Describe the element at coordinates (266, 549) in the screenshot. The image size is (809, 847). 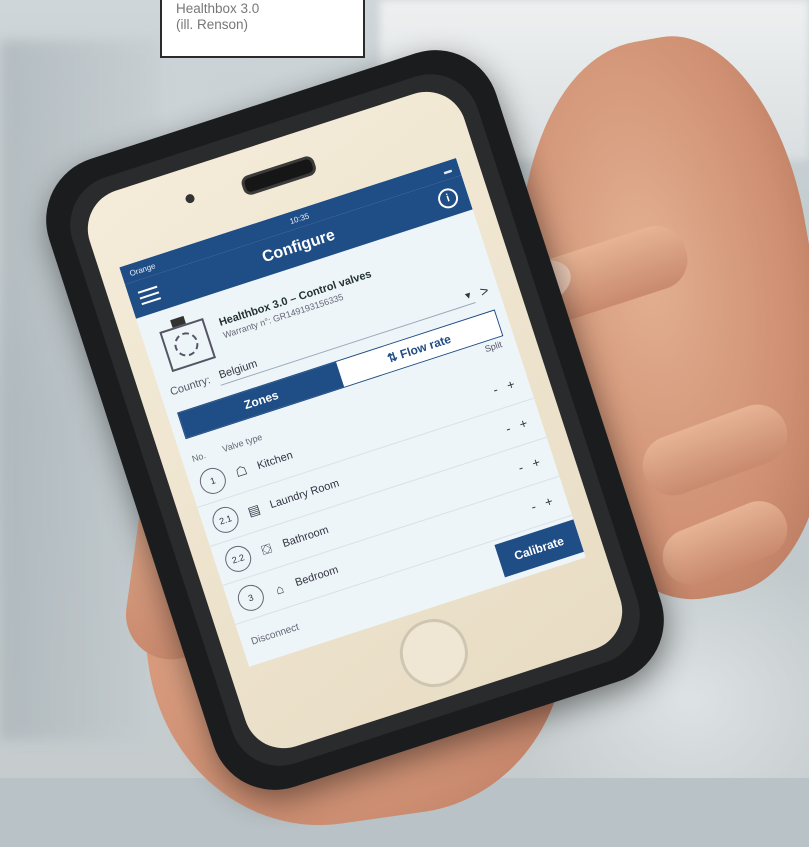
I see `bathroom-icon: ⛋` at that location.